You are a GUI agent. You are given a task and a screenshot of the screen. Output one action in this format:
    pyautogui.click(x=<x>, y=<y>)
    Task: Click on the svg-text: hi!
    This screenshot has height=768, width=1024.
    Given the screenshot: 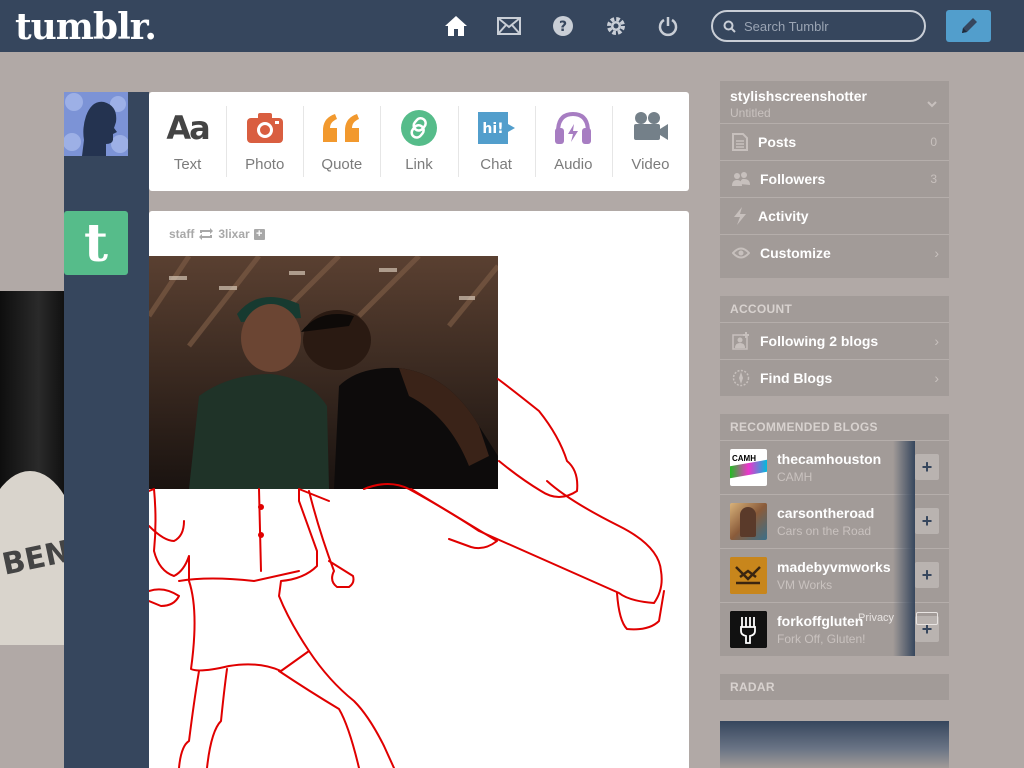 What is the action you would take?
    pyautogui.click(x=493, y=129)
    